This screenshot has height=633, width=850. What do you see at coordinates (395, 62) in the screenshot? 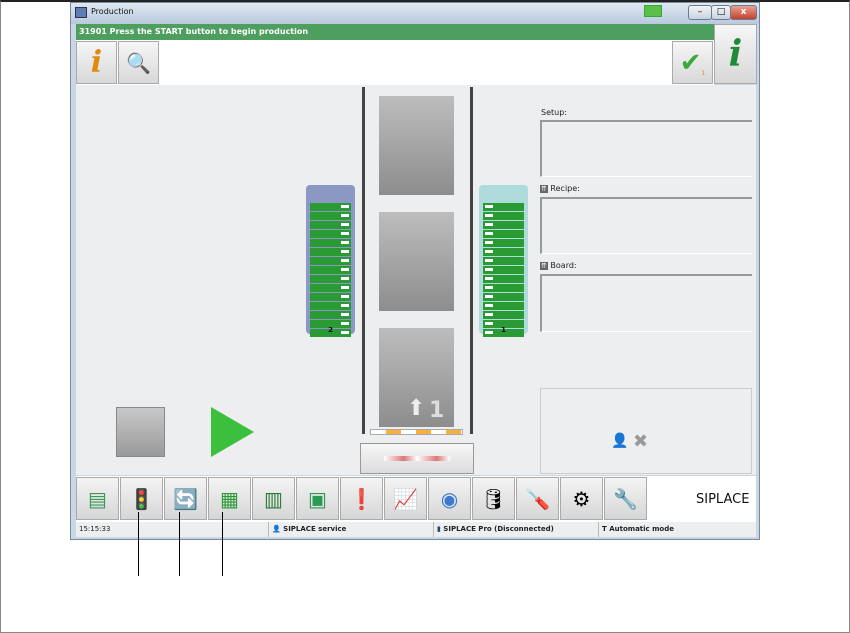
I see `top-toolbar: i 🔍 ✔ 1` at bounding box center [395, 62].